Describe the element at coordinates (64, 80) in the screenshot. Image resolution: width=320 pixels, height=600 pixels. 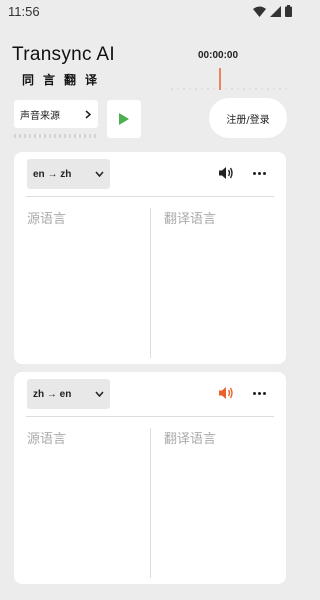
I see `app-subtitle: 同言翻译` at that location.